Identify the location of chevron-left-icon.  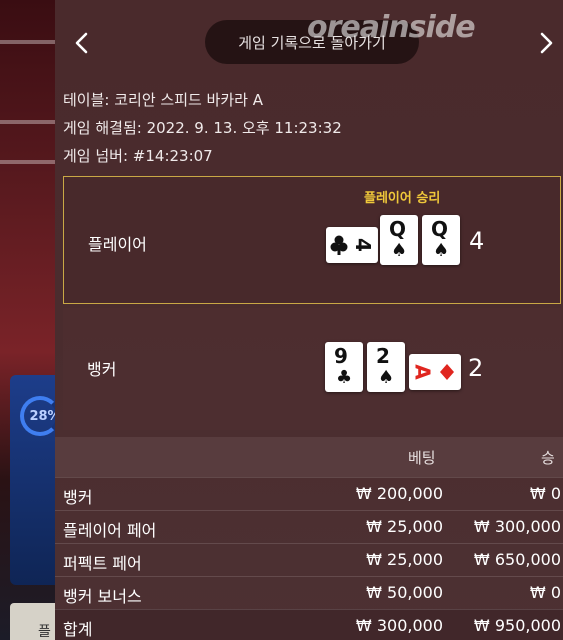
(81, 43).